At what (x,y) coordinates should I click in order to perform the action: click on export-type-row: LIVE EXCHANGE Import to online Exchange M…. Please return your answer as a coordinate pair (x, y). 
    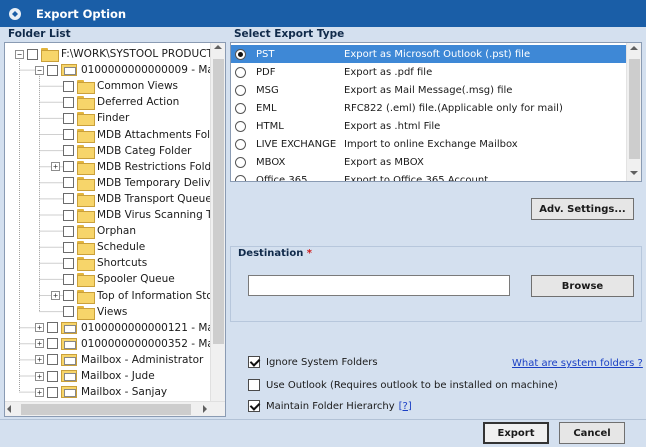
    Looking at the image, I should click on (428, 144).